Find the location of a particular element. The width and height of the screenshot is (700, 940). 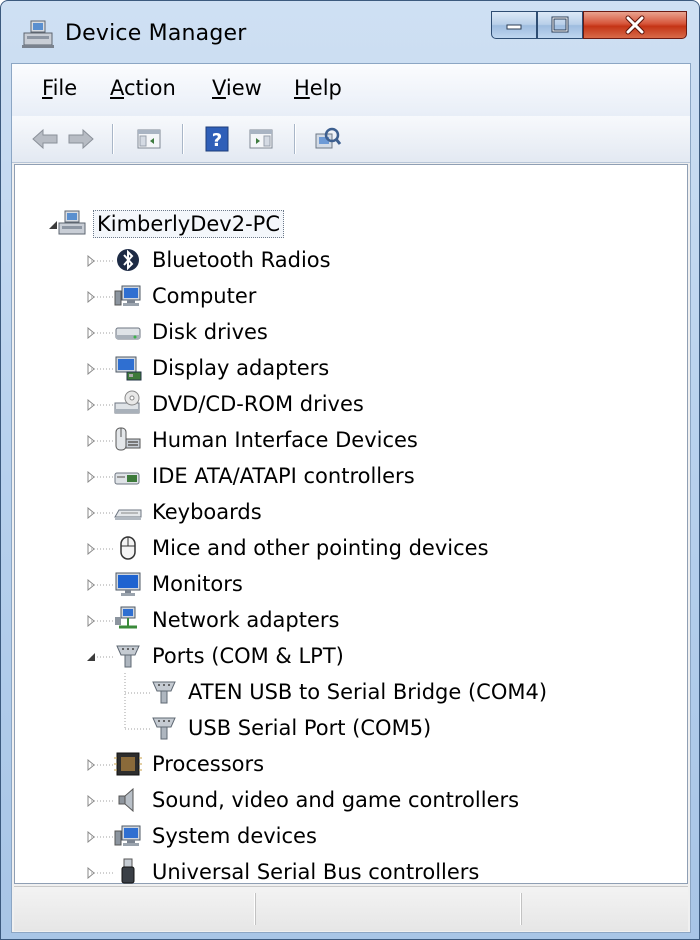

tree-category-row: Keyboards is located at coordinates (189, 512).